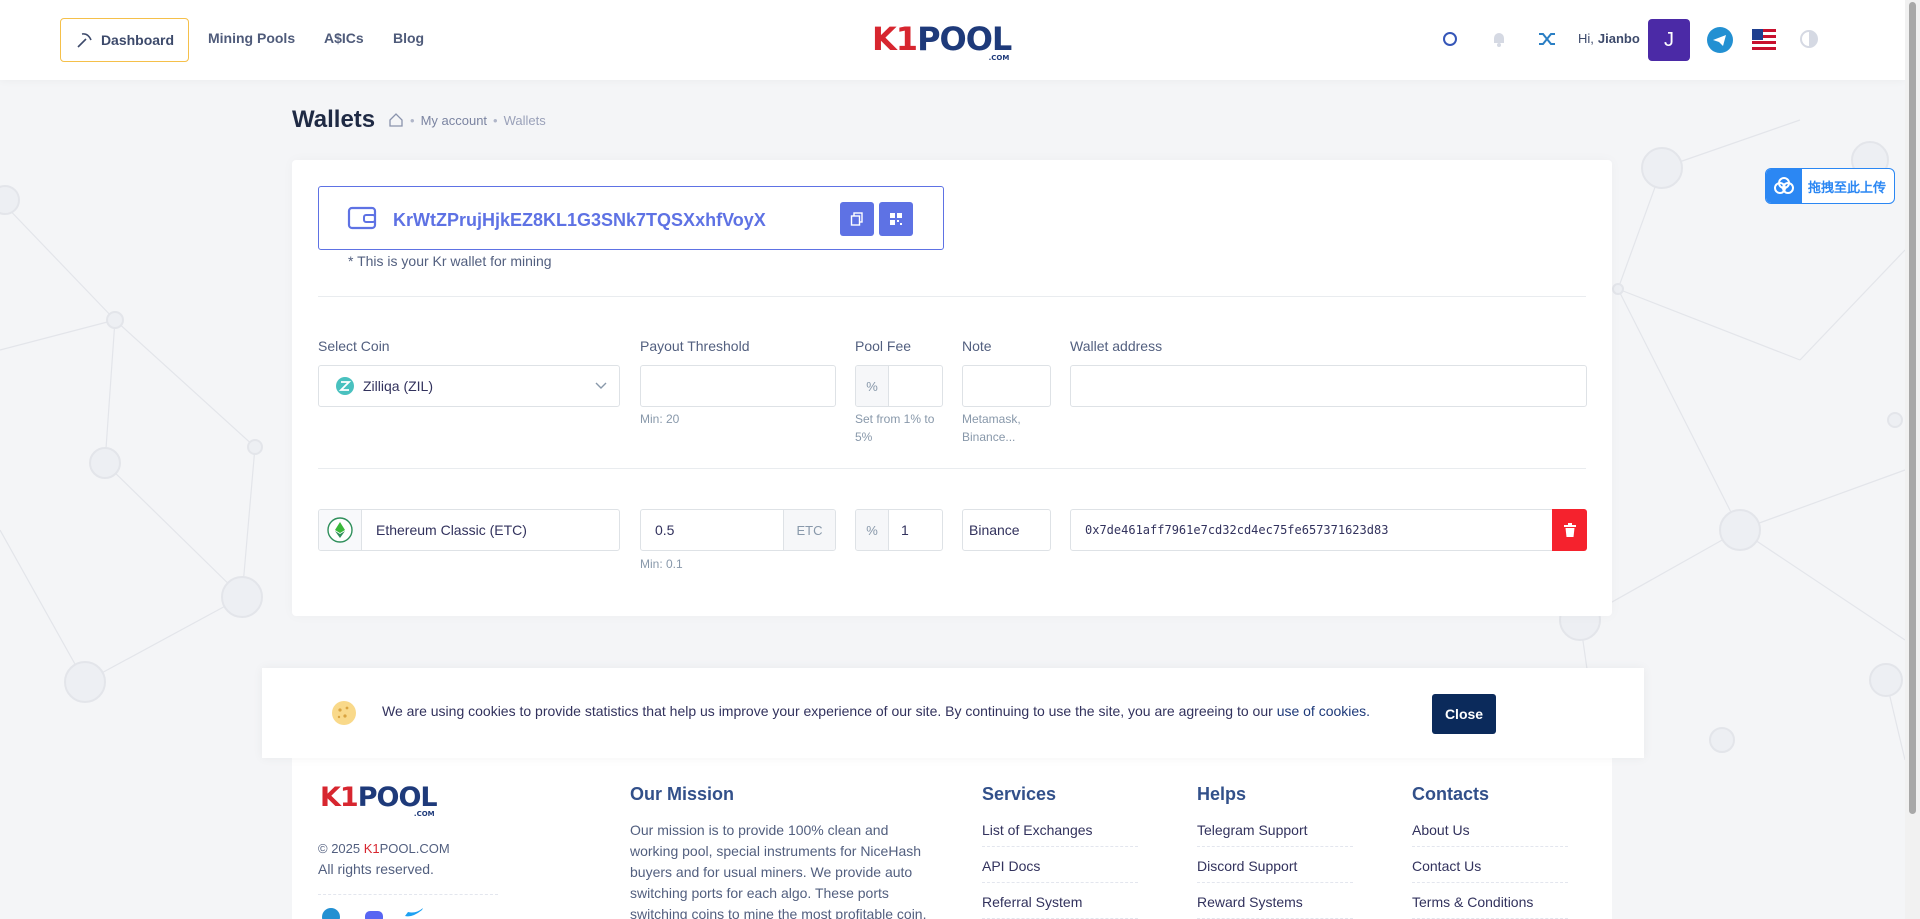 This screenshot has width=1920, height=919. Describe the element at coordinates (1222, 794) in the screenshot. I see `footer-helps-title: Helps` at that location.